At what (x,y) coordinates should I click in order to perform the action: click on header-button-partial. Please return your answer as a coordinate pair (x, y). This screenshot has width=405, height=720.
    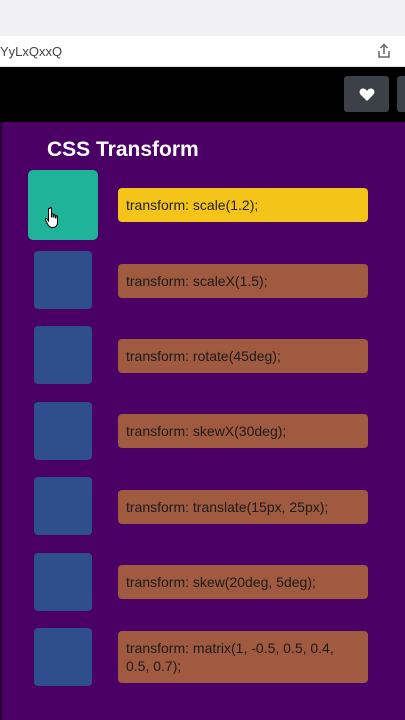
    Looking at the image, I should click on (401, 94).